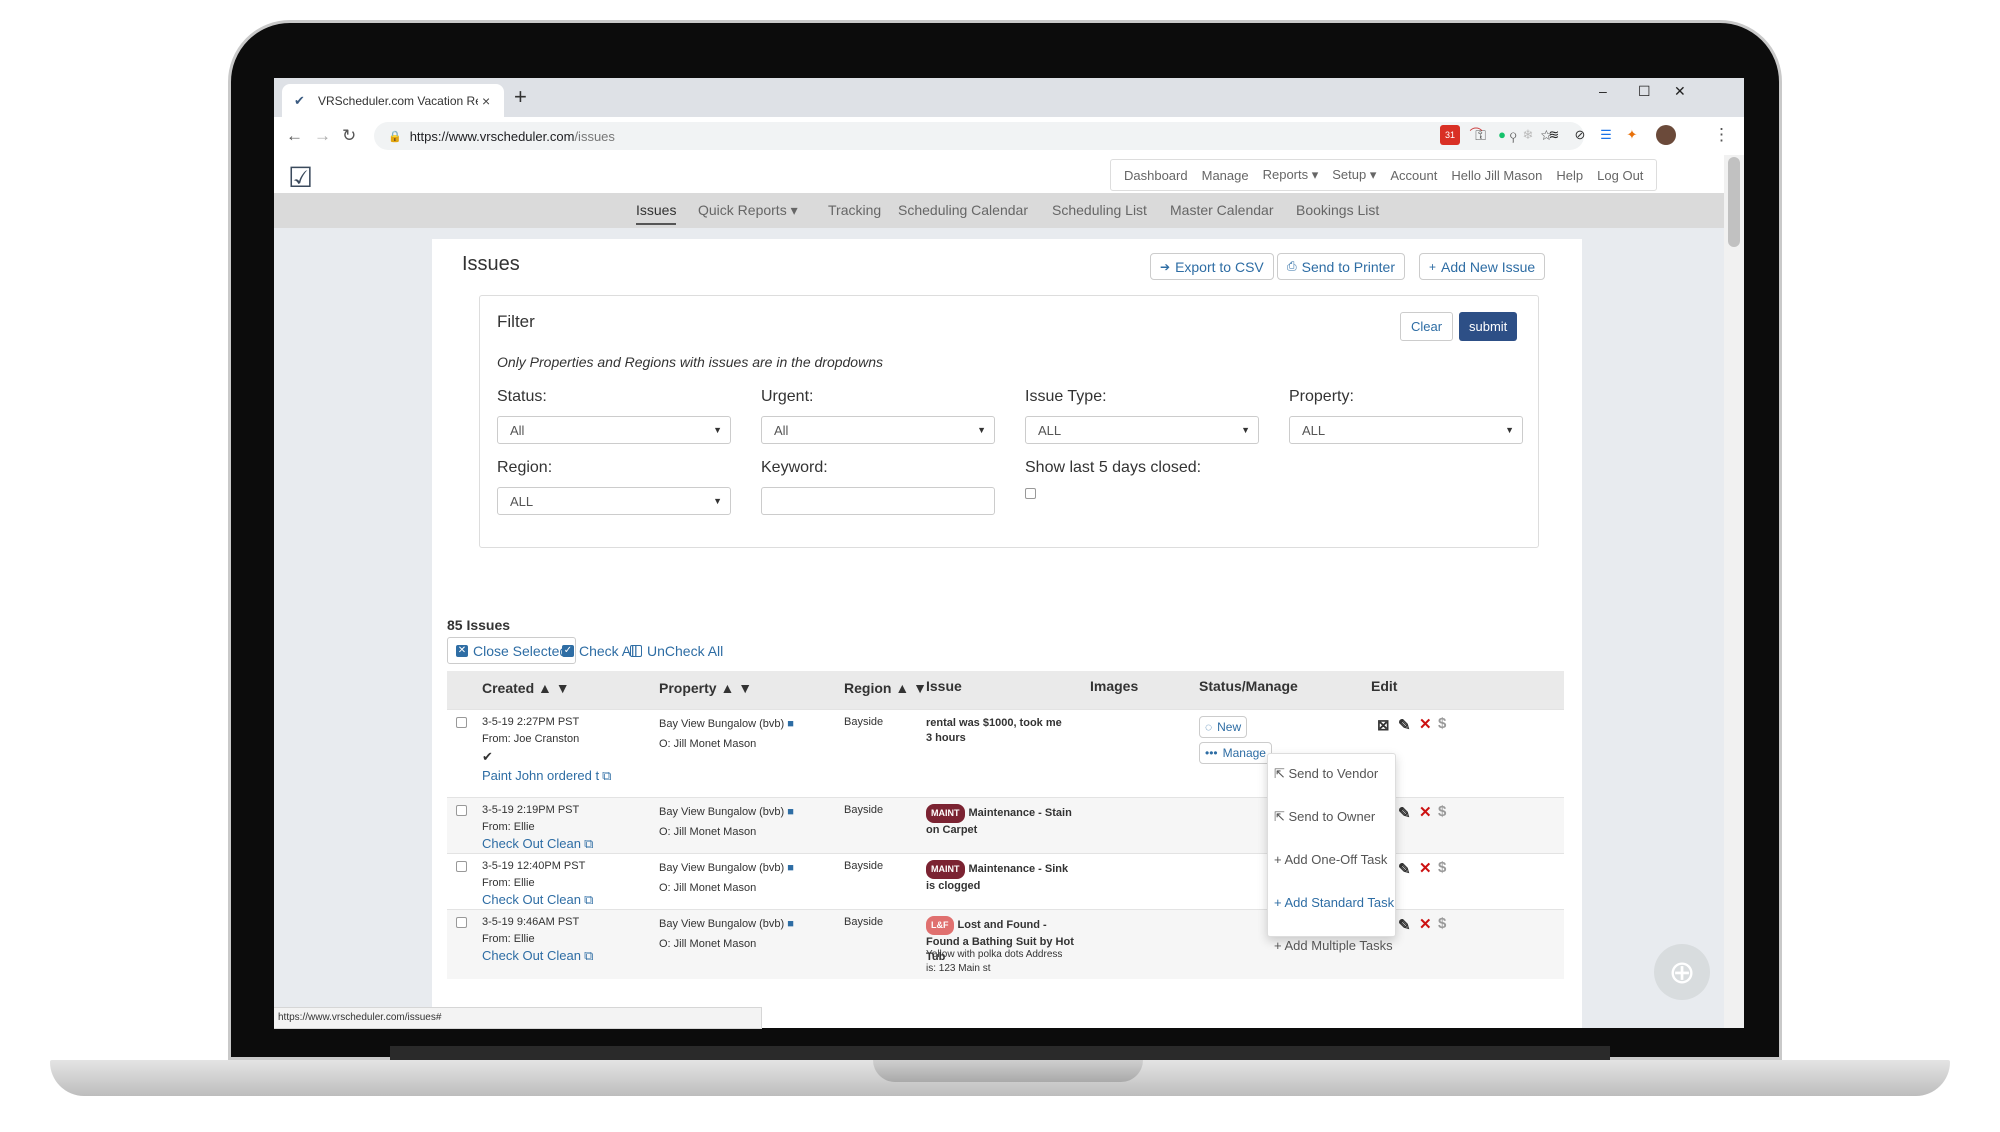 The width and height of the screenshot is (2000, 1132). I want to click on back-arrow-icon: ←, so click(294, 136).